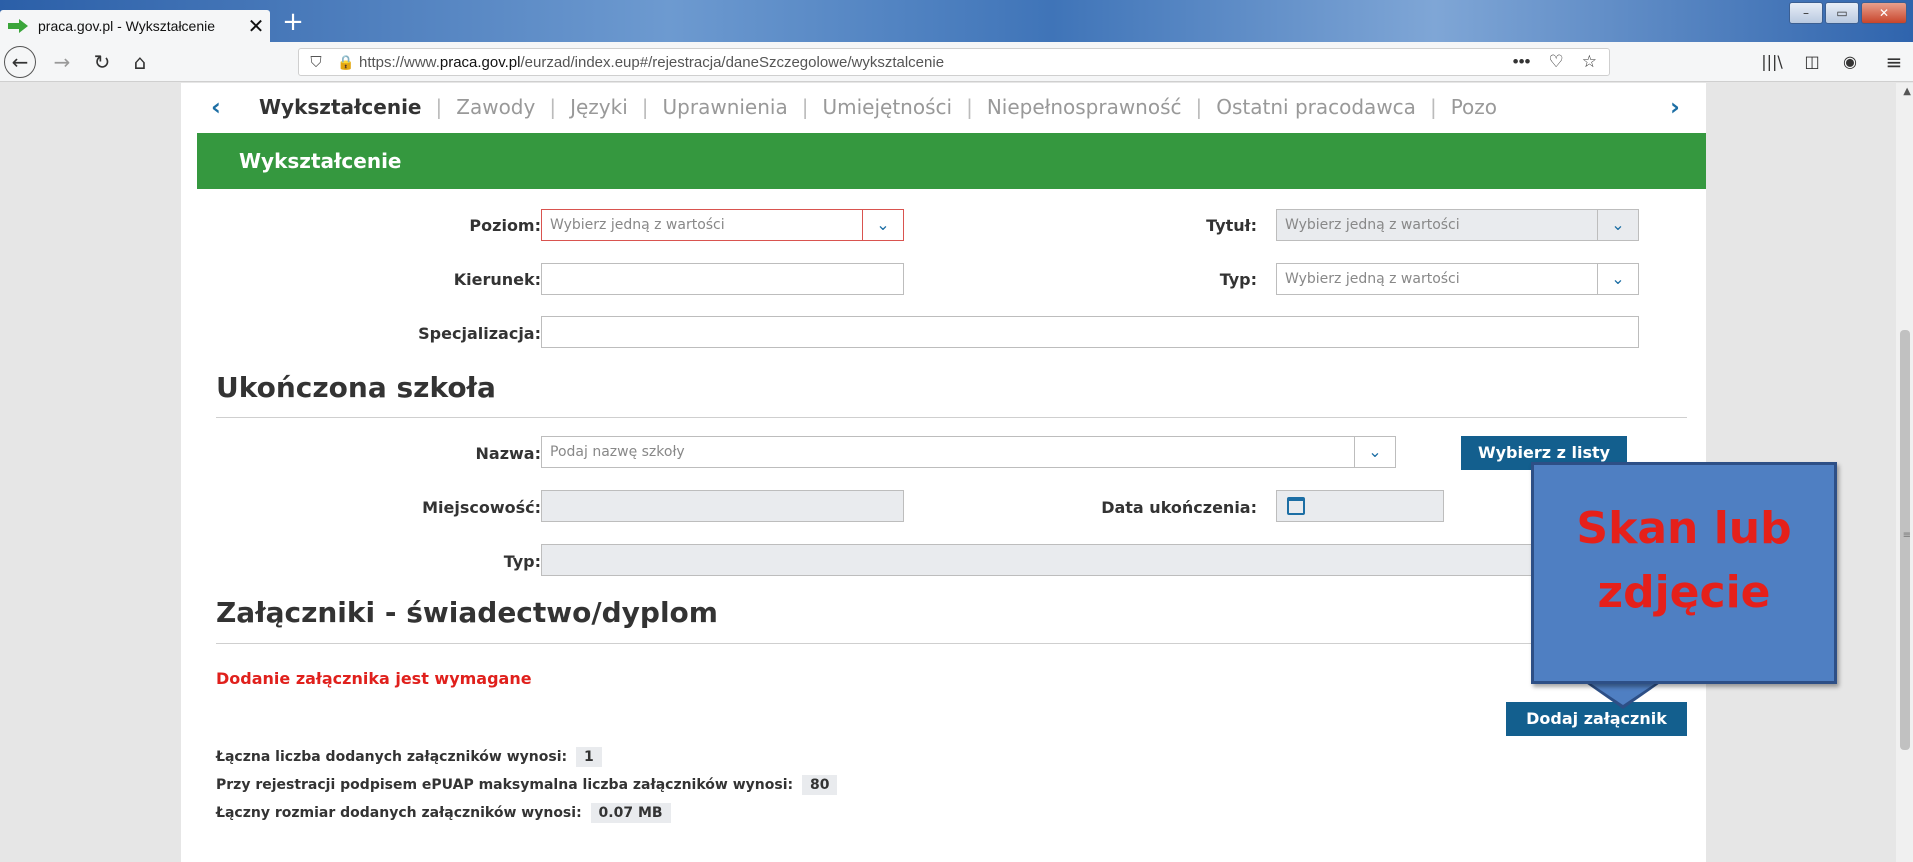 This screenshot has height=862, width=1913. Describe the element at coordinates (1372, 279) in the screenshot. I see `typ-placeholder: Wybierz jedną z wartości` at that location.